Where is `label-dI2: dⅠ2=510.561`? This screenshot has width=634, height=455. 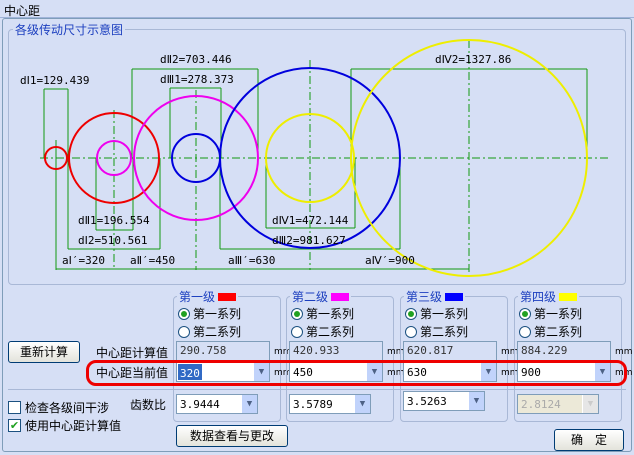 label-dI2: dⅠ2=510.561 is located at coordinates (112, 240).